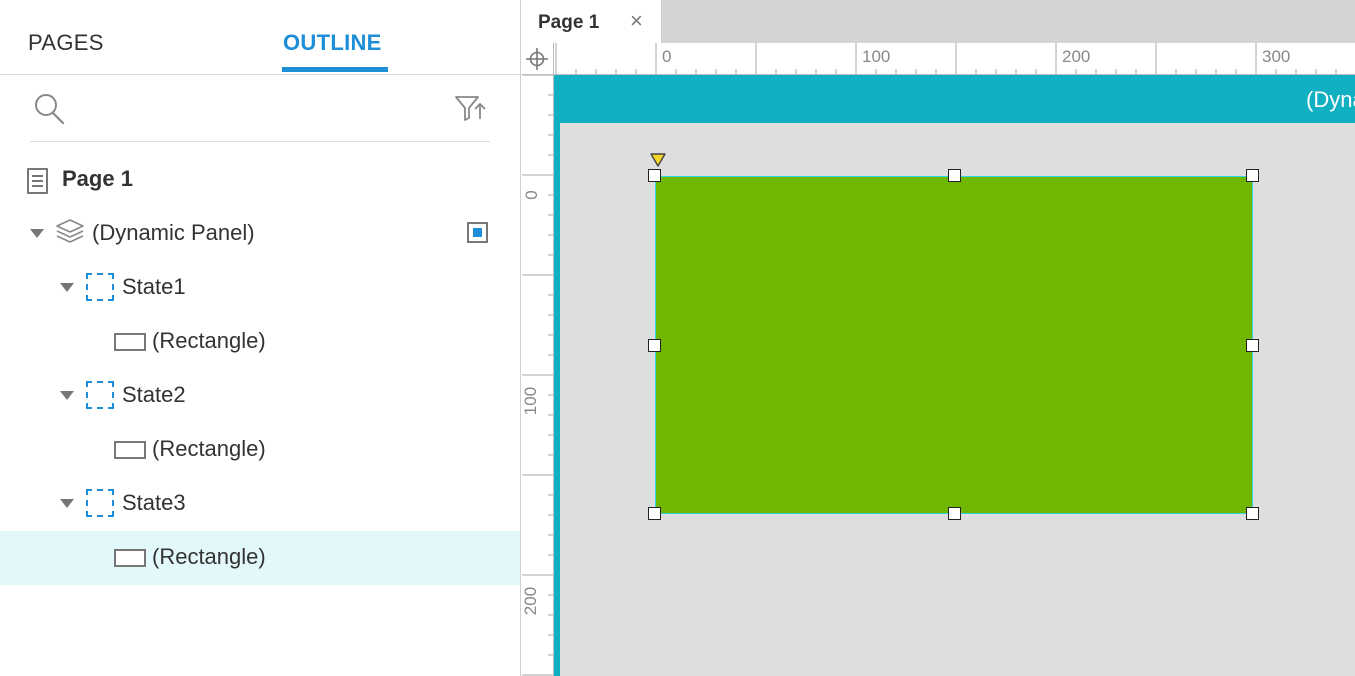 This screenshot has width=1355, height=676. I want to click on ruler-origin, so click(538, 59).